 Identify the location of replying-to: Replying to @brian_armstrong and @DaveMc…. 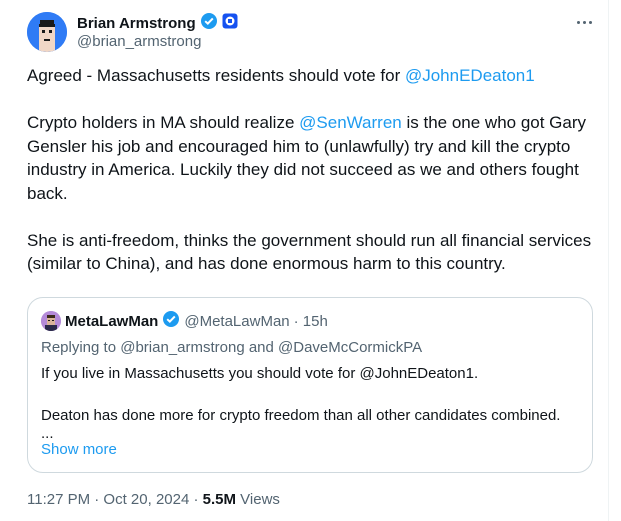
(232, 347).